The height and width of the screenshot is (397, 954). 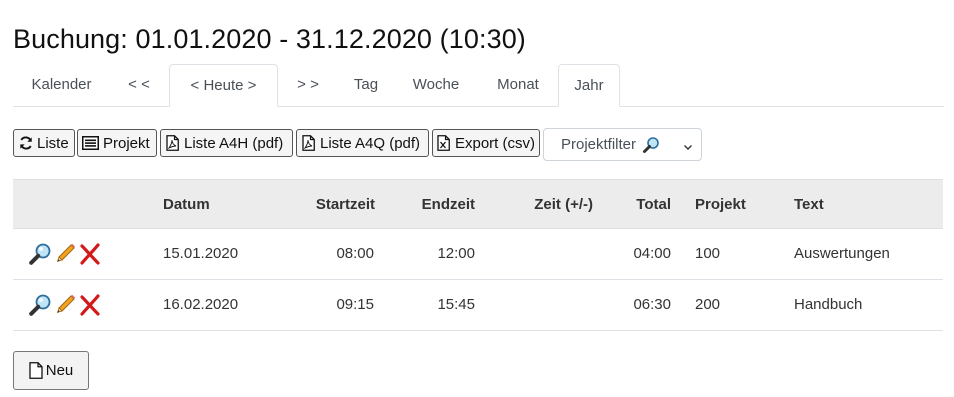 I want to click on file-icon, so click(x=36, y=370).